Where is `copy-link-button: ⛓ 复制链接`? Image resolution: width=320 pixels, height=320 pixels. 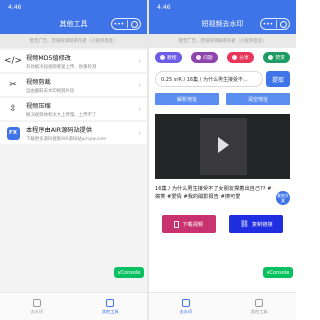 copy-link-button: ⛓ 复制链接 is located at coordinates (256, 224).